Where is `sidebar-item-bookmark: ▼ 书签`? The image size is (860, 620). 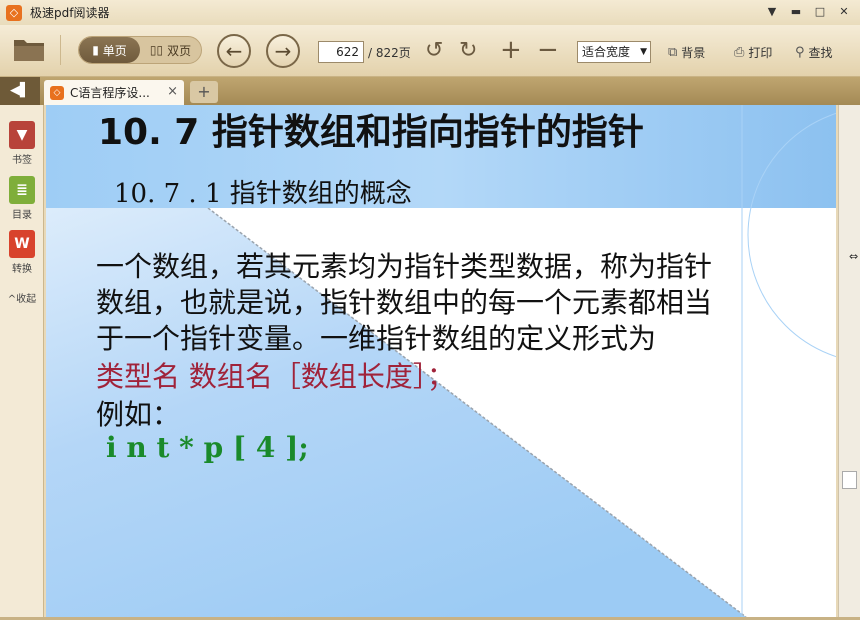 sidebar-item-bookmark: ▼ 书签 is located at coordinates (22, 143).